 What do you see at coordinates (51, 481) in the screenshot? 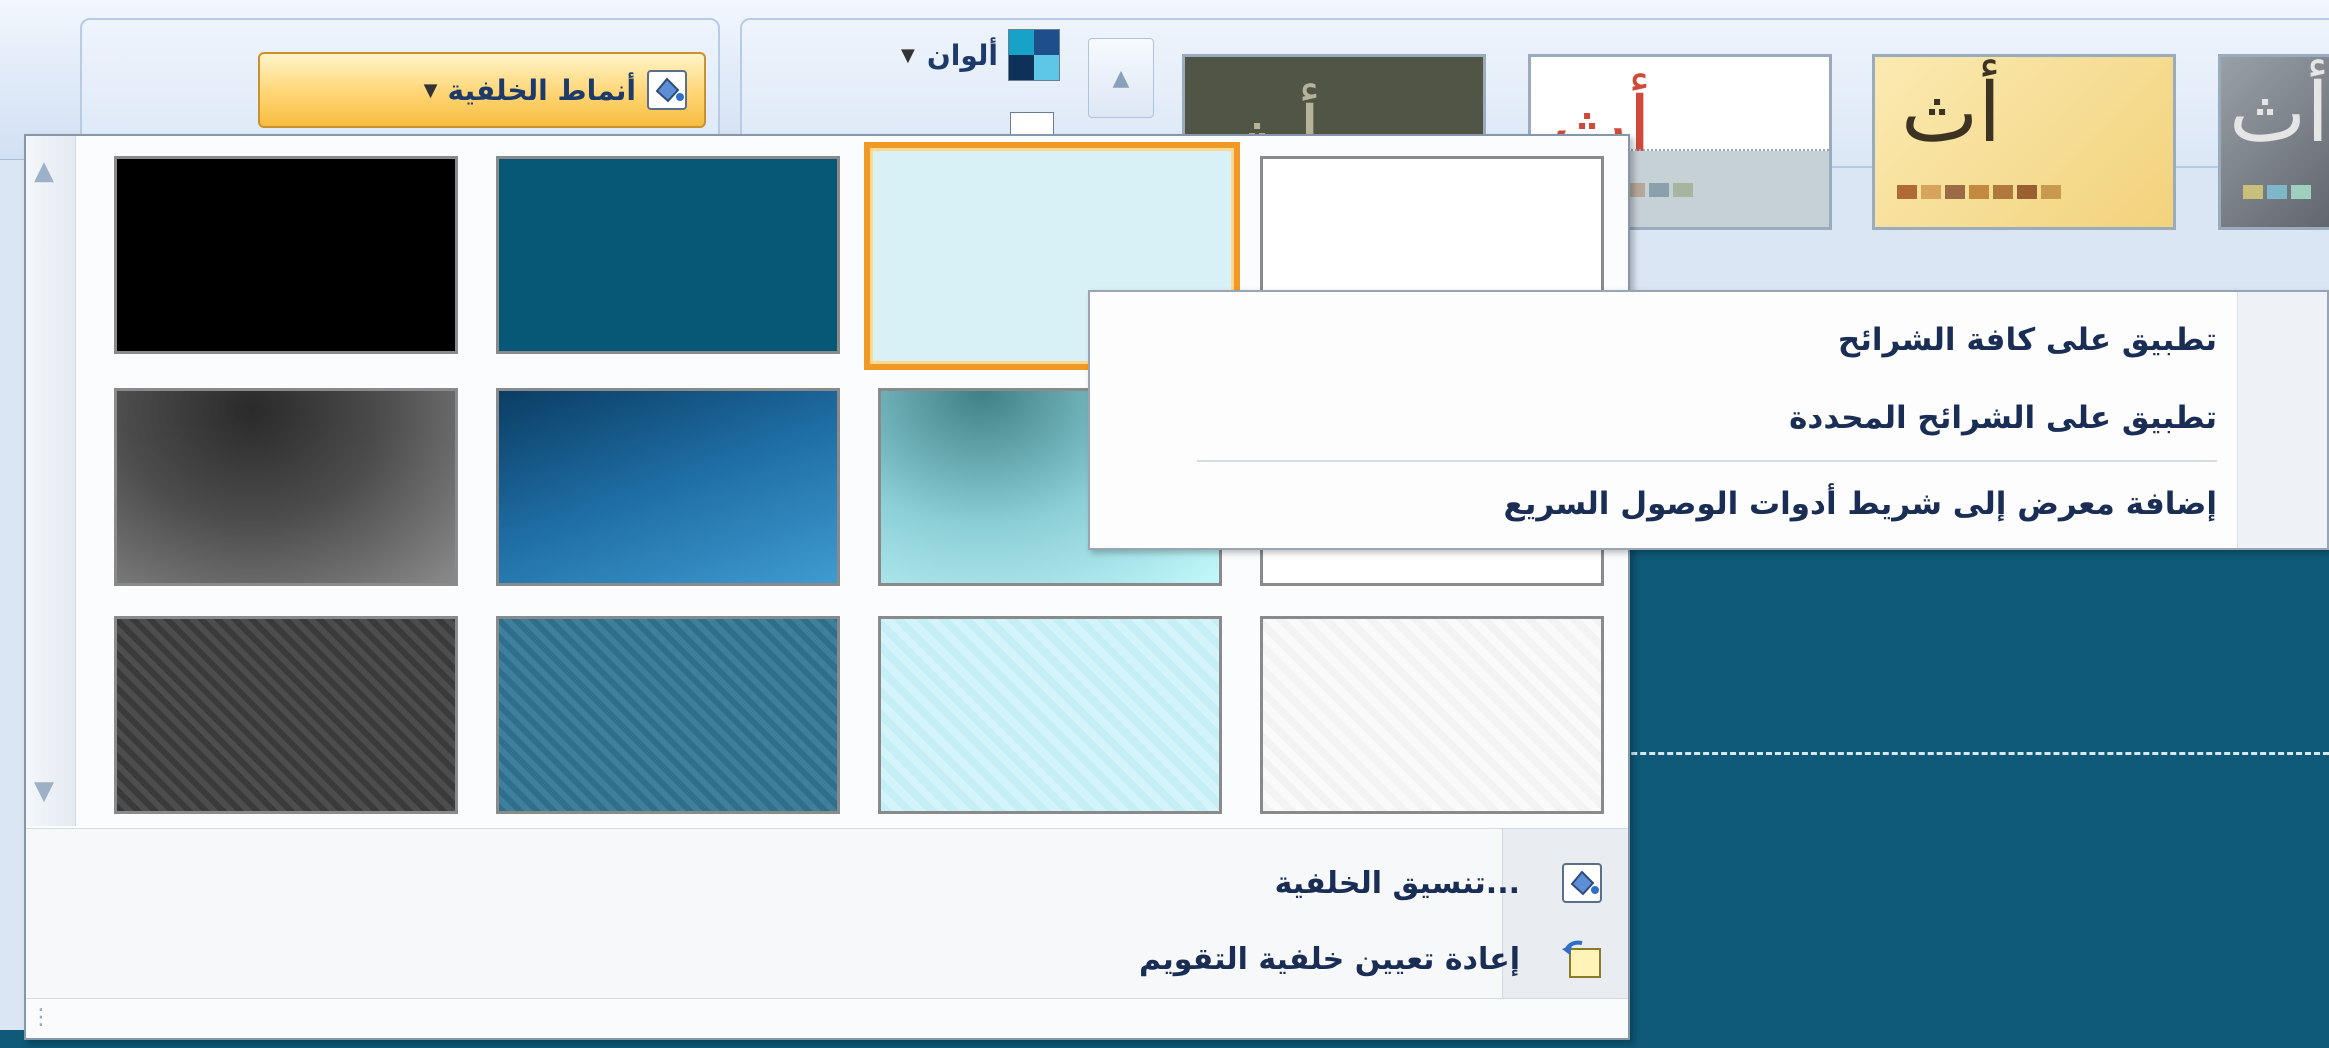
I see `gallery-scrollbar: ▲ ▼` at bounding box center [51, 481].